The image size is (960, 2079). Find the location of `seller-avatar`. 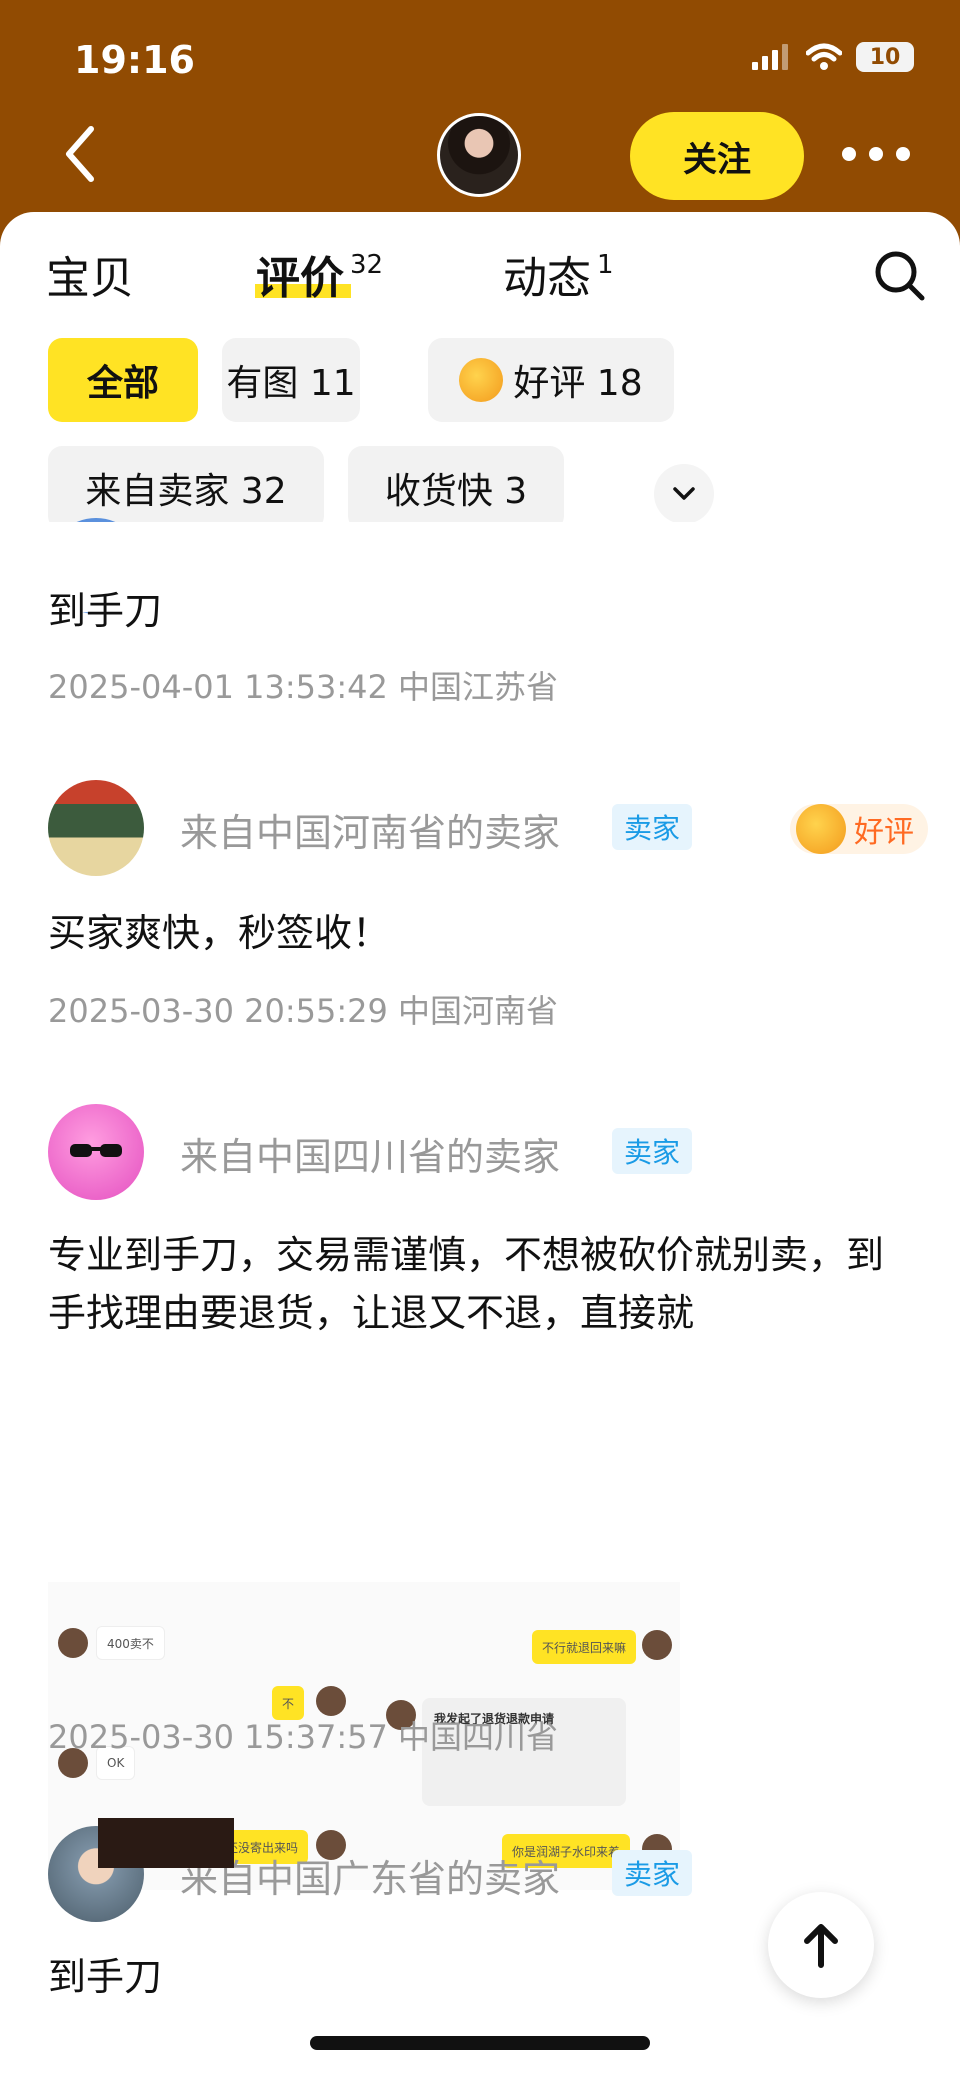

seller-avatar is located at coordinates (479, 155).